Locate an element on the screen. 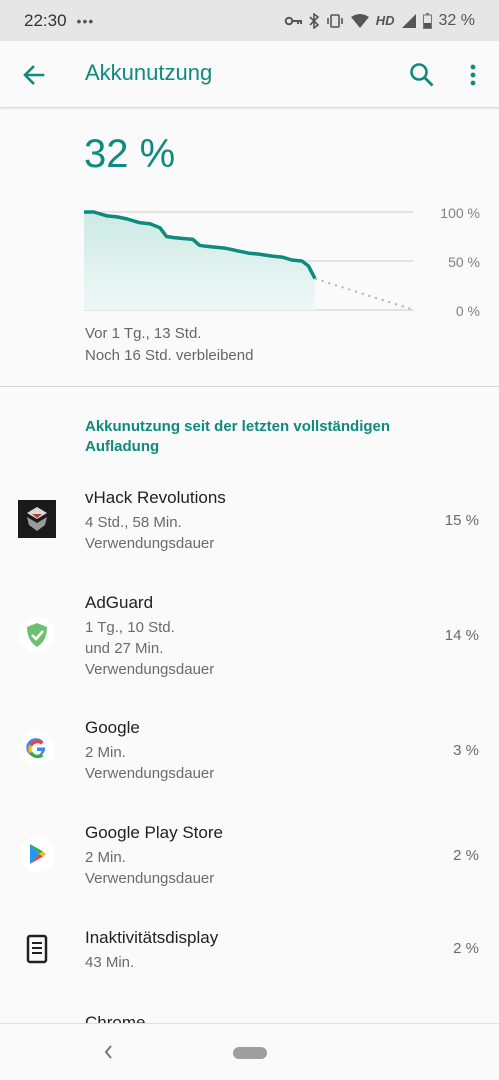 The image size is (499, 1080). battery-usage-chart: 100 % 50 % 0 % is located at coordinates (282, 262).